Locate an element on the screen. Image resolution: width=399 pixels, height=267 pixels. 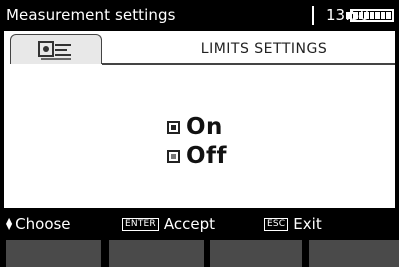
hint-accept: ENTER Accept is located at coordinates (168, 224).